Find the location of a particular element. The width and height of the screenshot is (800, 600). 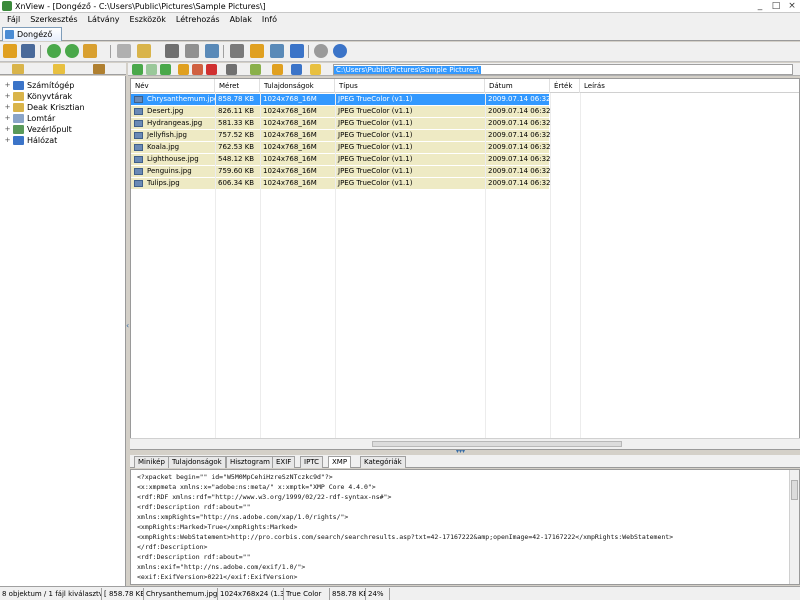

column-date: Dátum is located at coordinates (517, 86).